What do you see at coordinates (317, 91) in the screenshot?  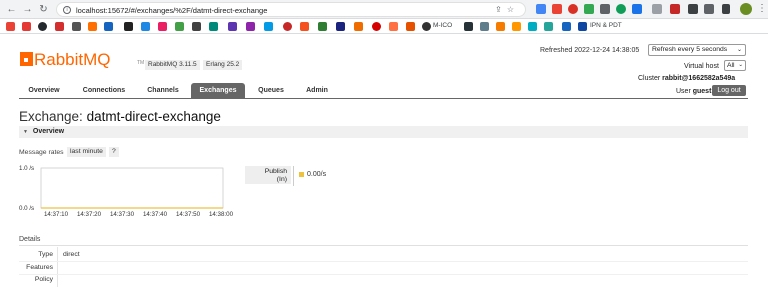 I see `tab-admin: Admin` at bounding box center [317, 91].